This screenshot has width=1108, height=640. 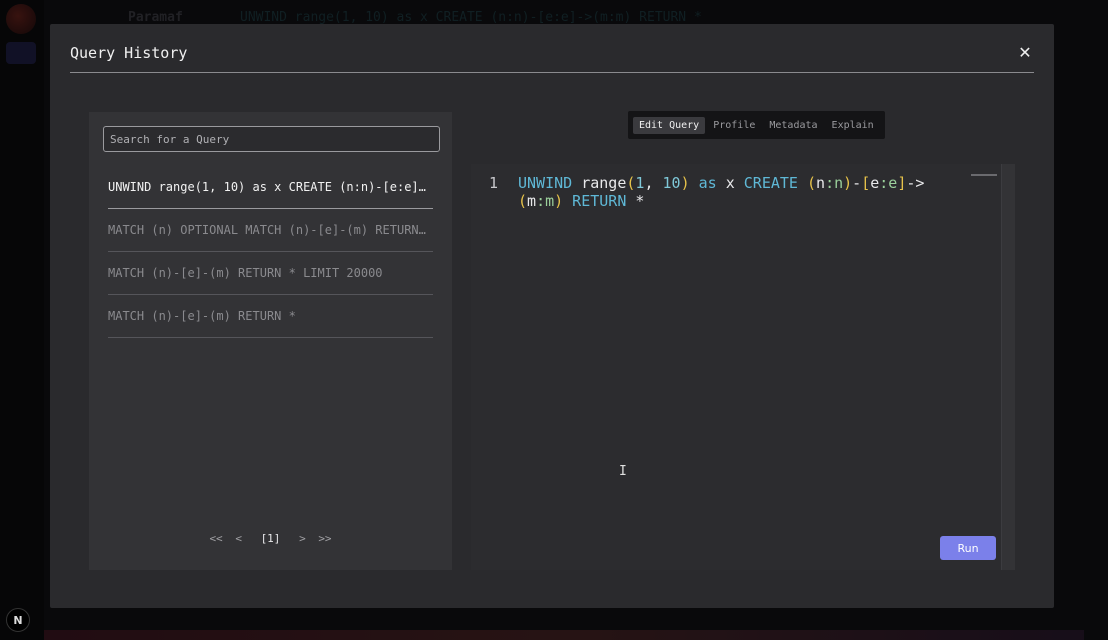 I want to click on arrow-token: ->, so click(x=915, y=183).